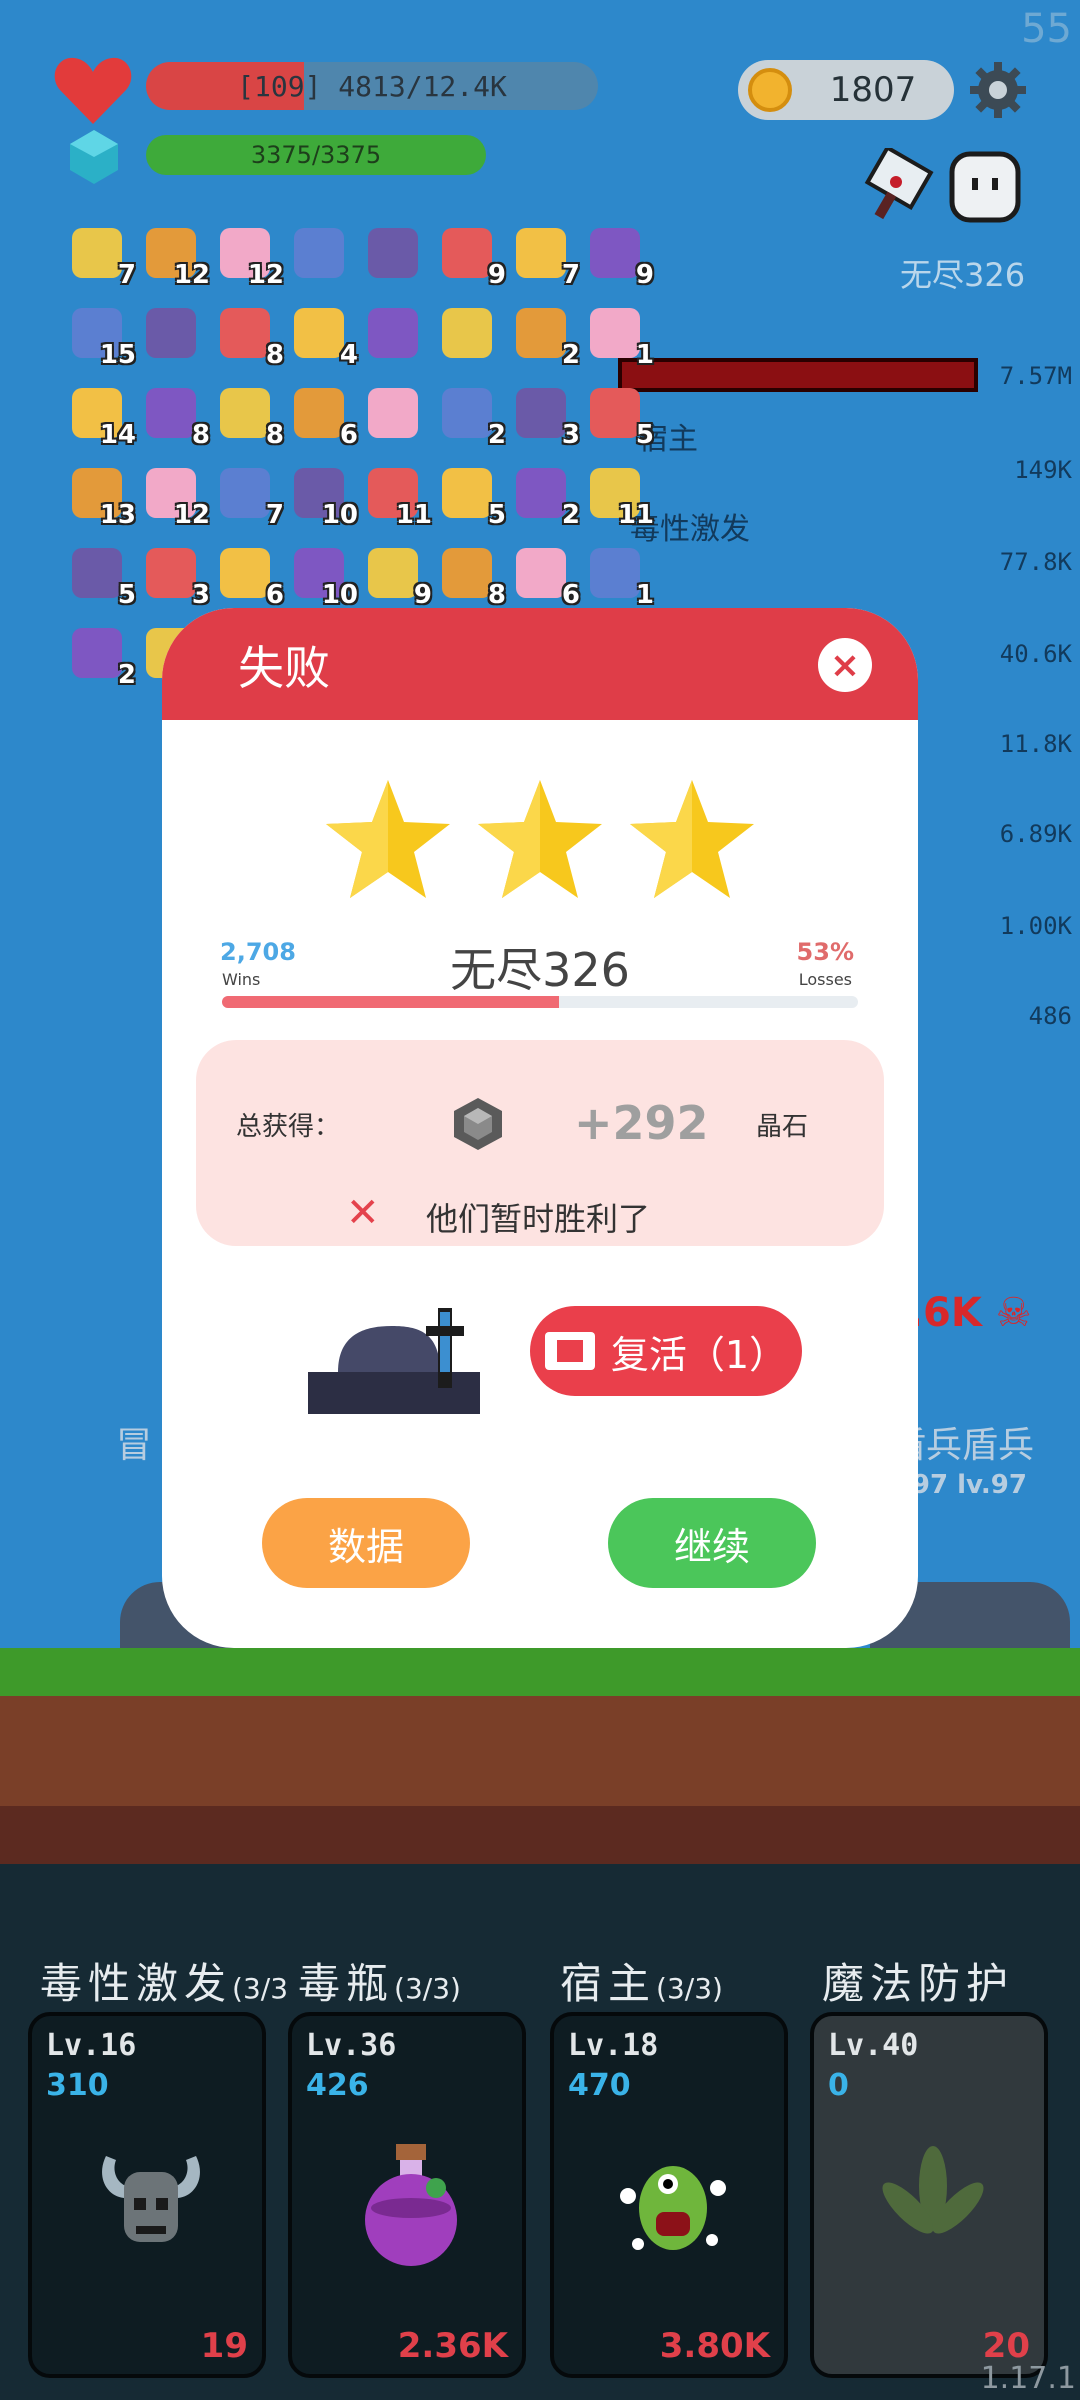 This screenshot has width=1080, height=2400. I want to click on damage-value: 77.8K, so click(1035, 562).